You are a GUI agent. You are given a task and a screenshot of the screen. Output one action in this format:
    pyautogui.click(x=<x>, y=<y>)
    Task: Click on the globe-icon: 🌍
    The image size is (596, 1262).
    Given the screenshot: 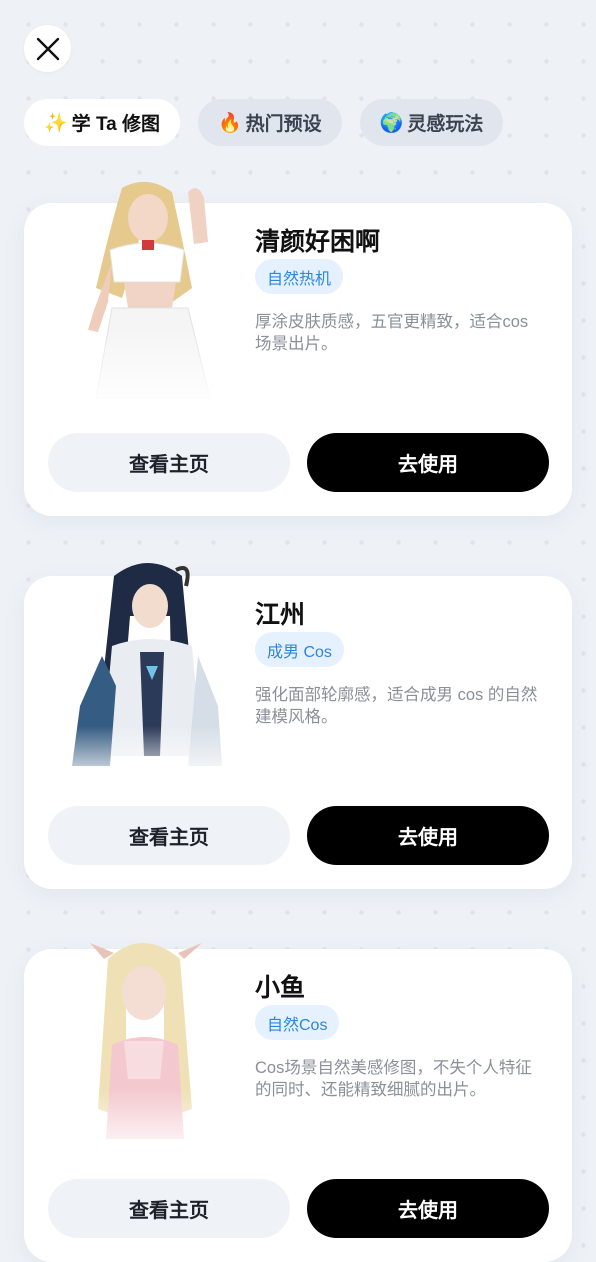 What is the action you would take?
    pyautogui.click(x=391, y=123)
    